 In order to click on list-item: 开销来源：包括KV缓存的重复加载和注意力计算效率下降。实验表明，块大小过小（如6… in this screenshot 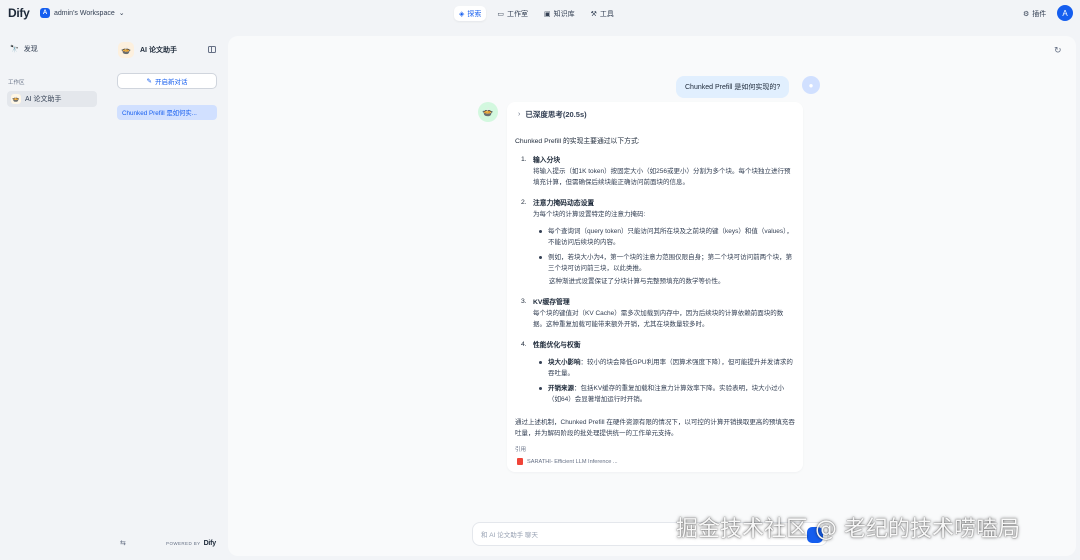, I will do `click(667, 394)`.